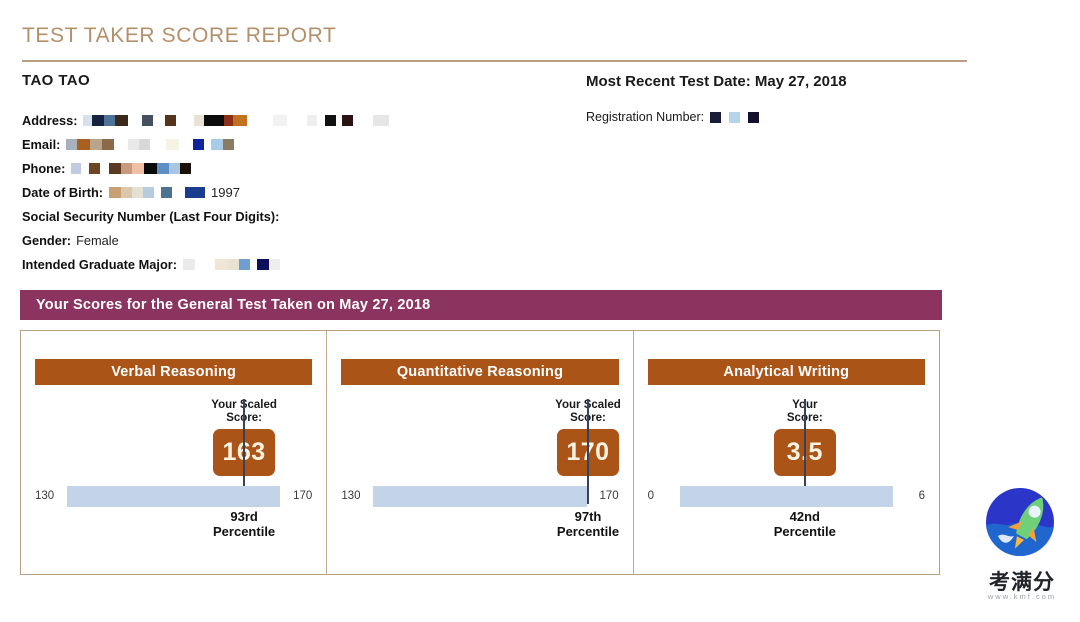  Describe the element at coordinates (157, 192) in the screenshot. I see `redacted-date-of-birth` at that location.